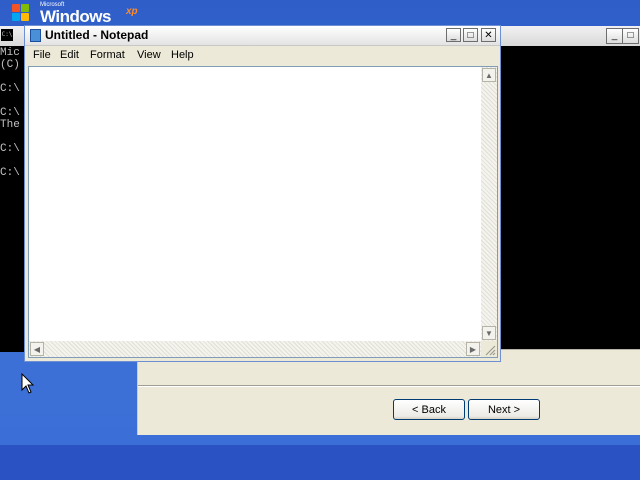 The image size is (640, 480). What do you see at coordinates (429, 409) in the screenshot?
I see `back-button: < Back` at bounding box center [429, 409].